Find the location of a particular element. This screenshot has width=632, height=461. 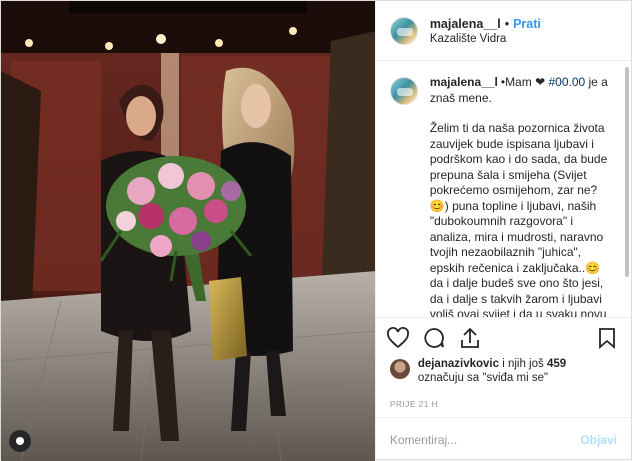

heart-outline-icon is located at coordinates (398, 338).